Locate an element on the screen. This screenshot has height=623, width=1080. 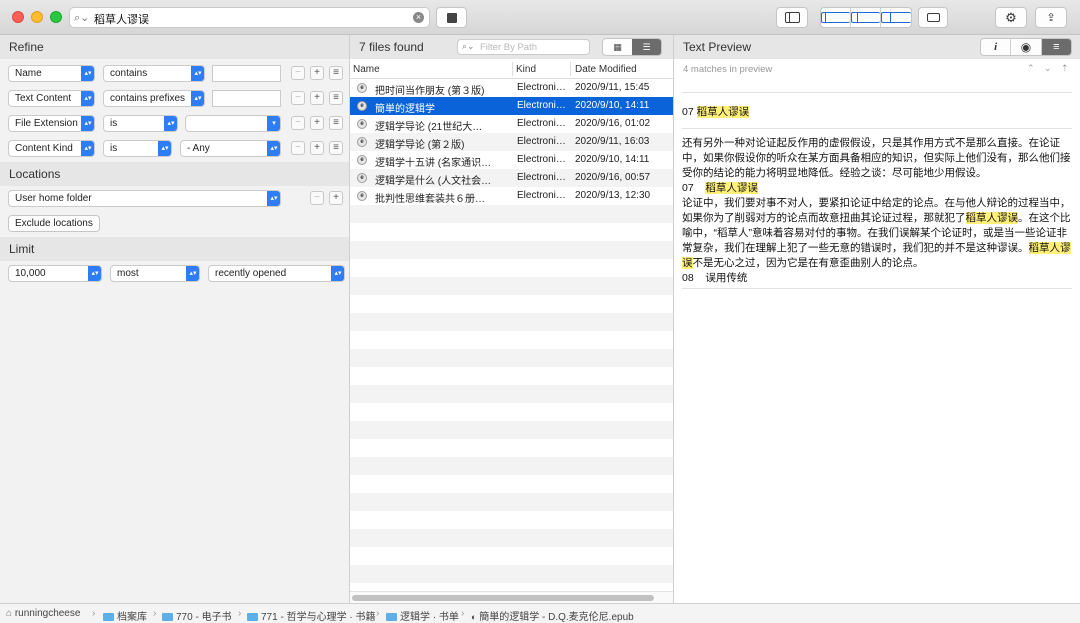
table-row: e 逻辑学是什么 (人文社会… Electroni… 2020/9/16, 00:57 is located at coordinates (511, 178).